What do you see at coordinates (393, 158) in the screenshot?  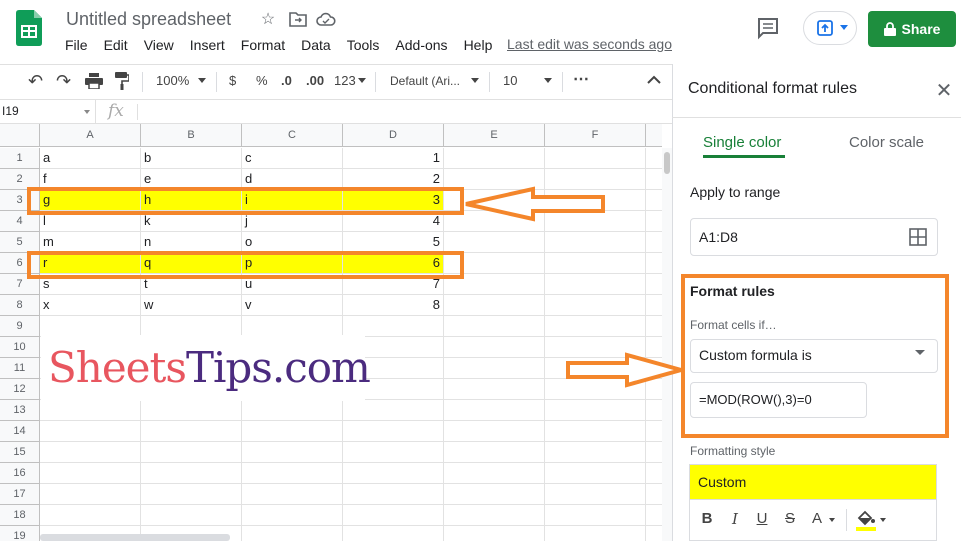 I see `table-cell: 1` at bounding box center [393, 158].